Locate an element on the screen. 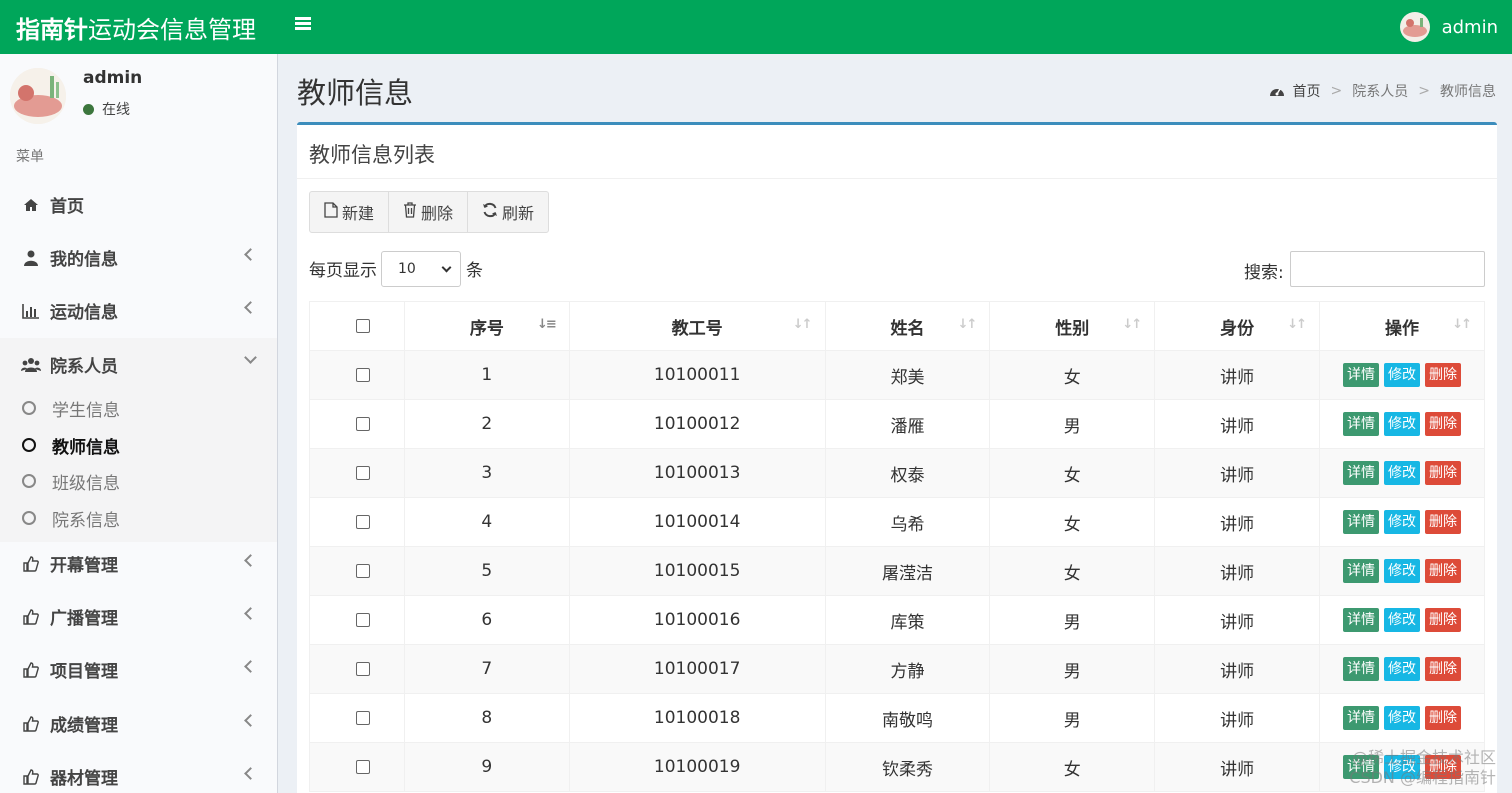 The width and height of the screenshot is (1512, 793). table-row: 5 10100015 屠滢洁女讲师 详情 修改 删除 is located at coordinates (897, 571).